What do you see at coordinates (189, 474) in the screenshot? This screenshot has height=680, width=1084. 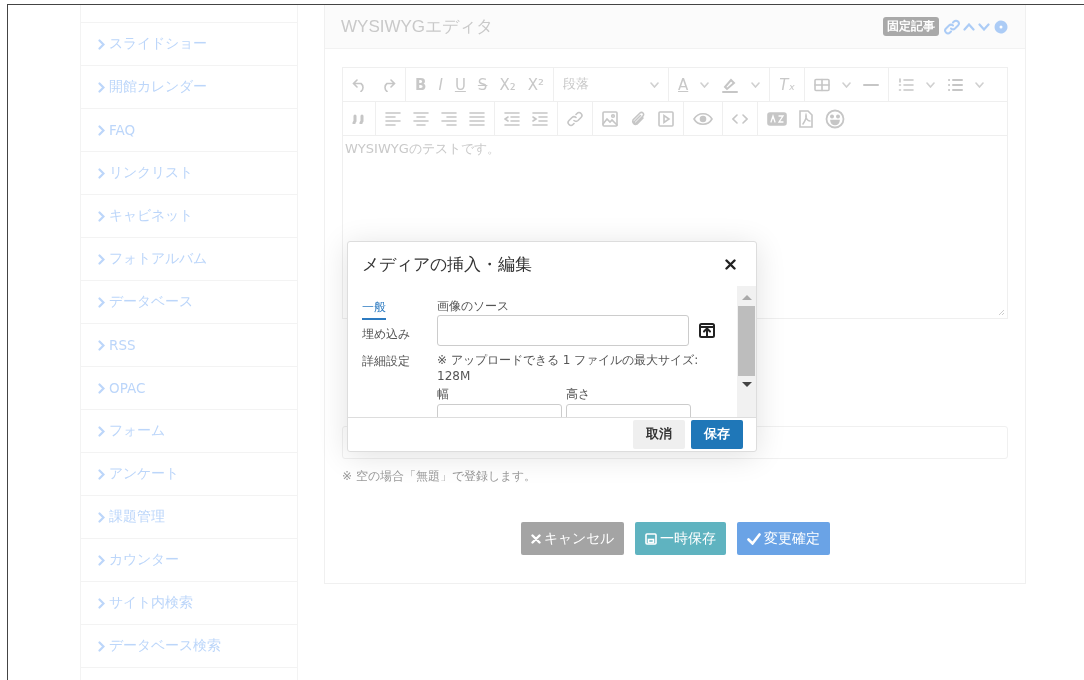 I see `sidebar-item: アンケート` at bounding box center [189, 474].